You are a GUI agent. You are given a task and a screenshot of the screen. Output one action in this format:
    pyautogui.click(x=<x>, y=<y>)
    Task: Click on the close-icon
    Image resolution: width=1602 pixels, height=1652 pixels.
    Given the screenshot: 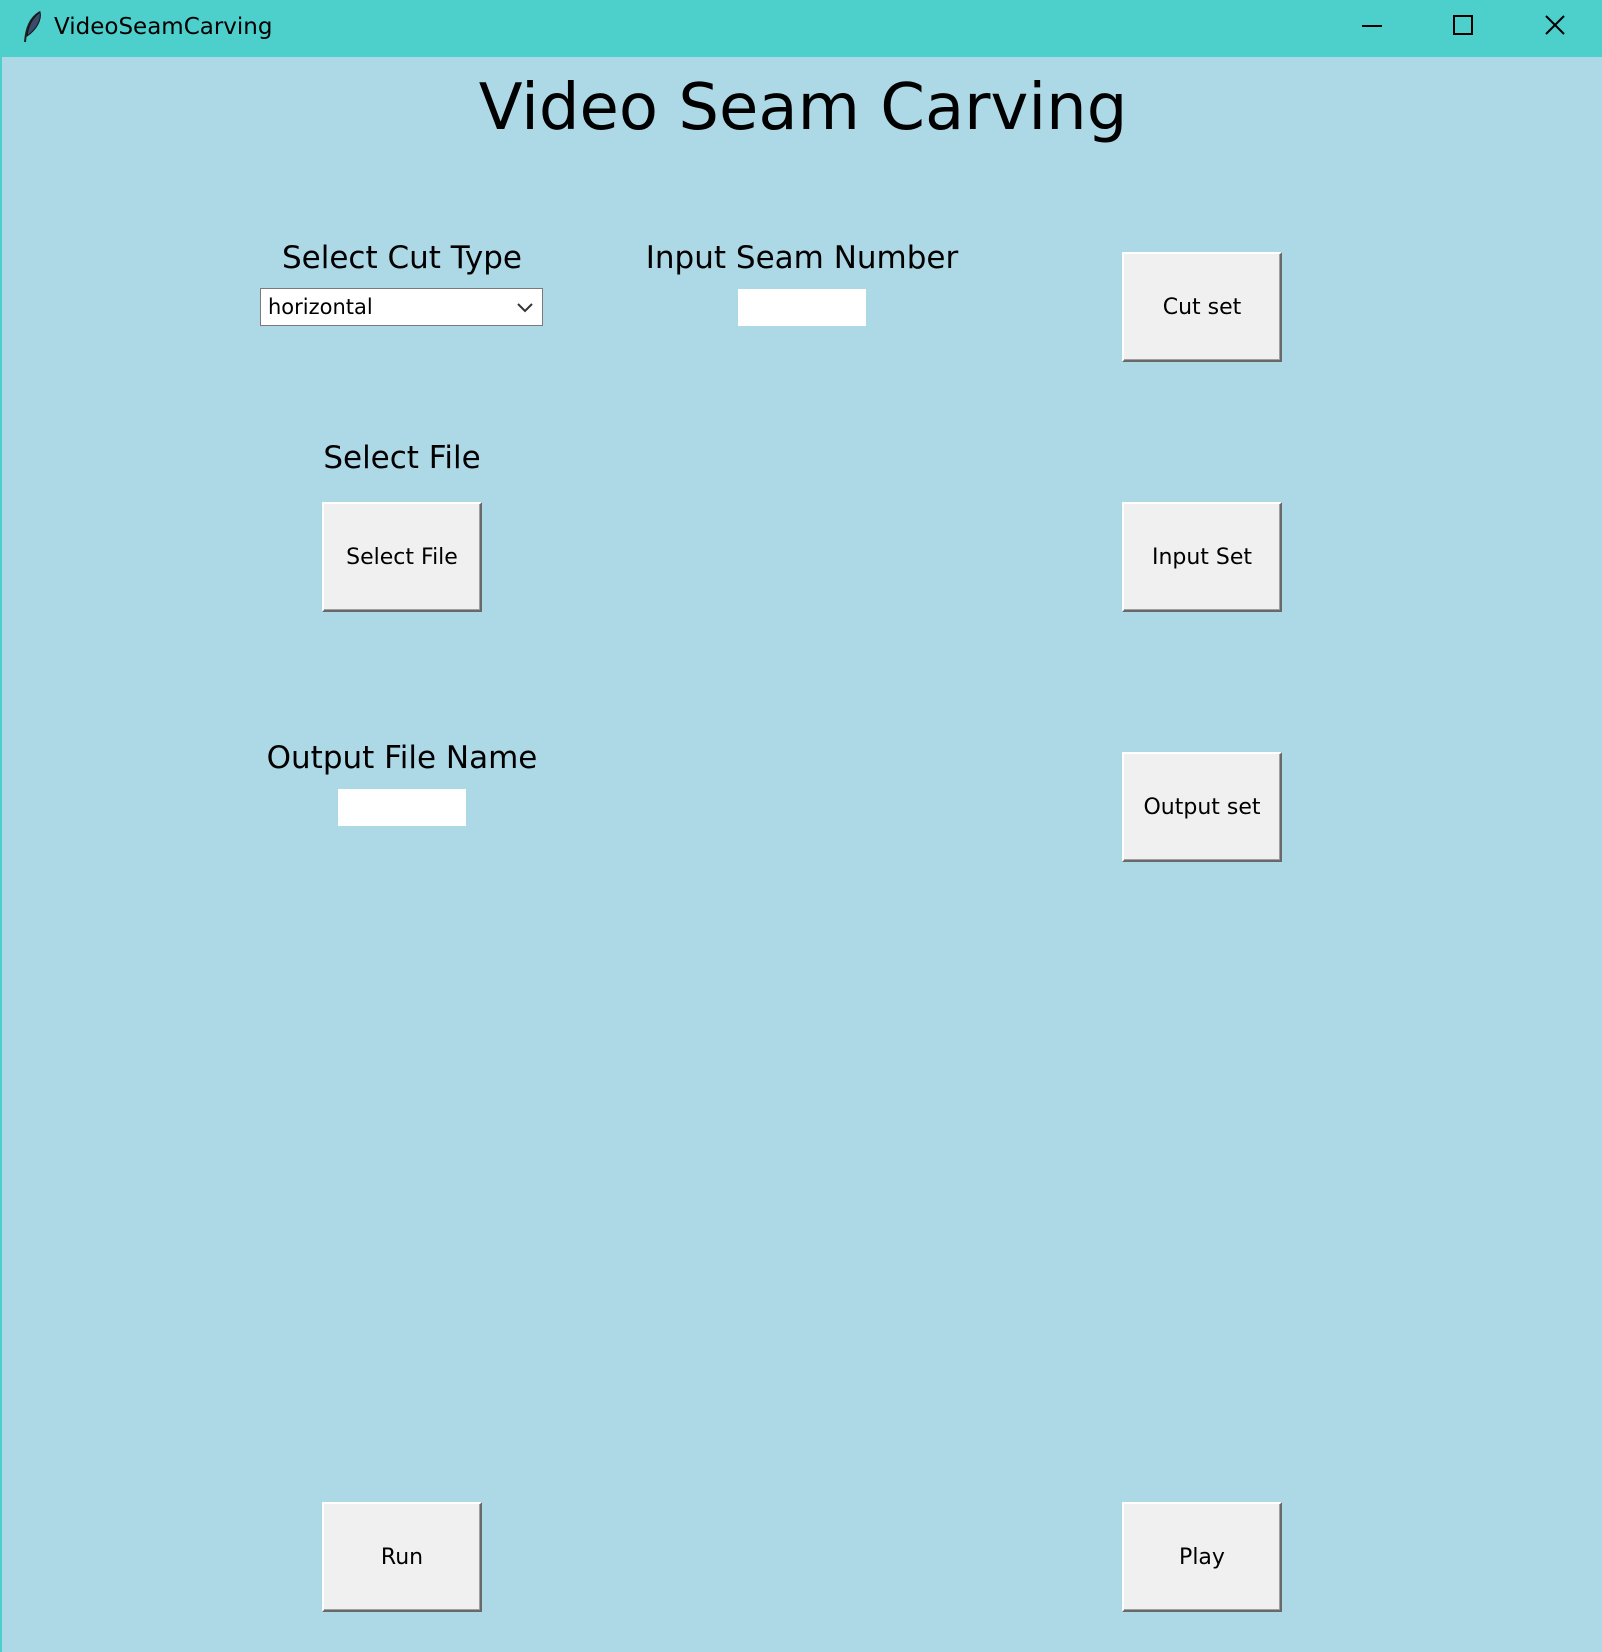 What is the action you would take?
    pyautogui.click(x=1555, y=25)
    